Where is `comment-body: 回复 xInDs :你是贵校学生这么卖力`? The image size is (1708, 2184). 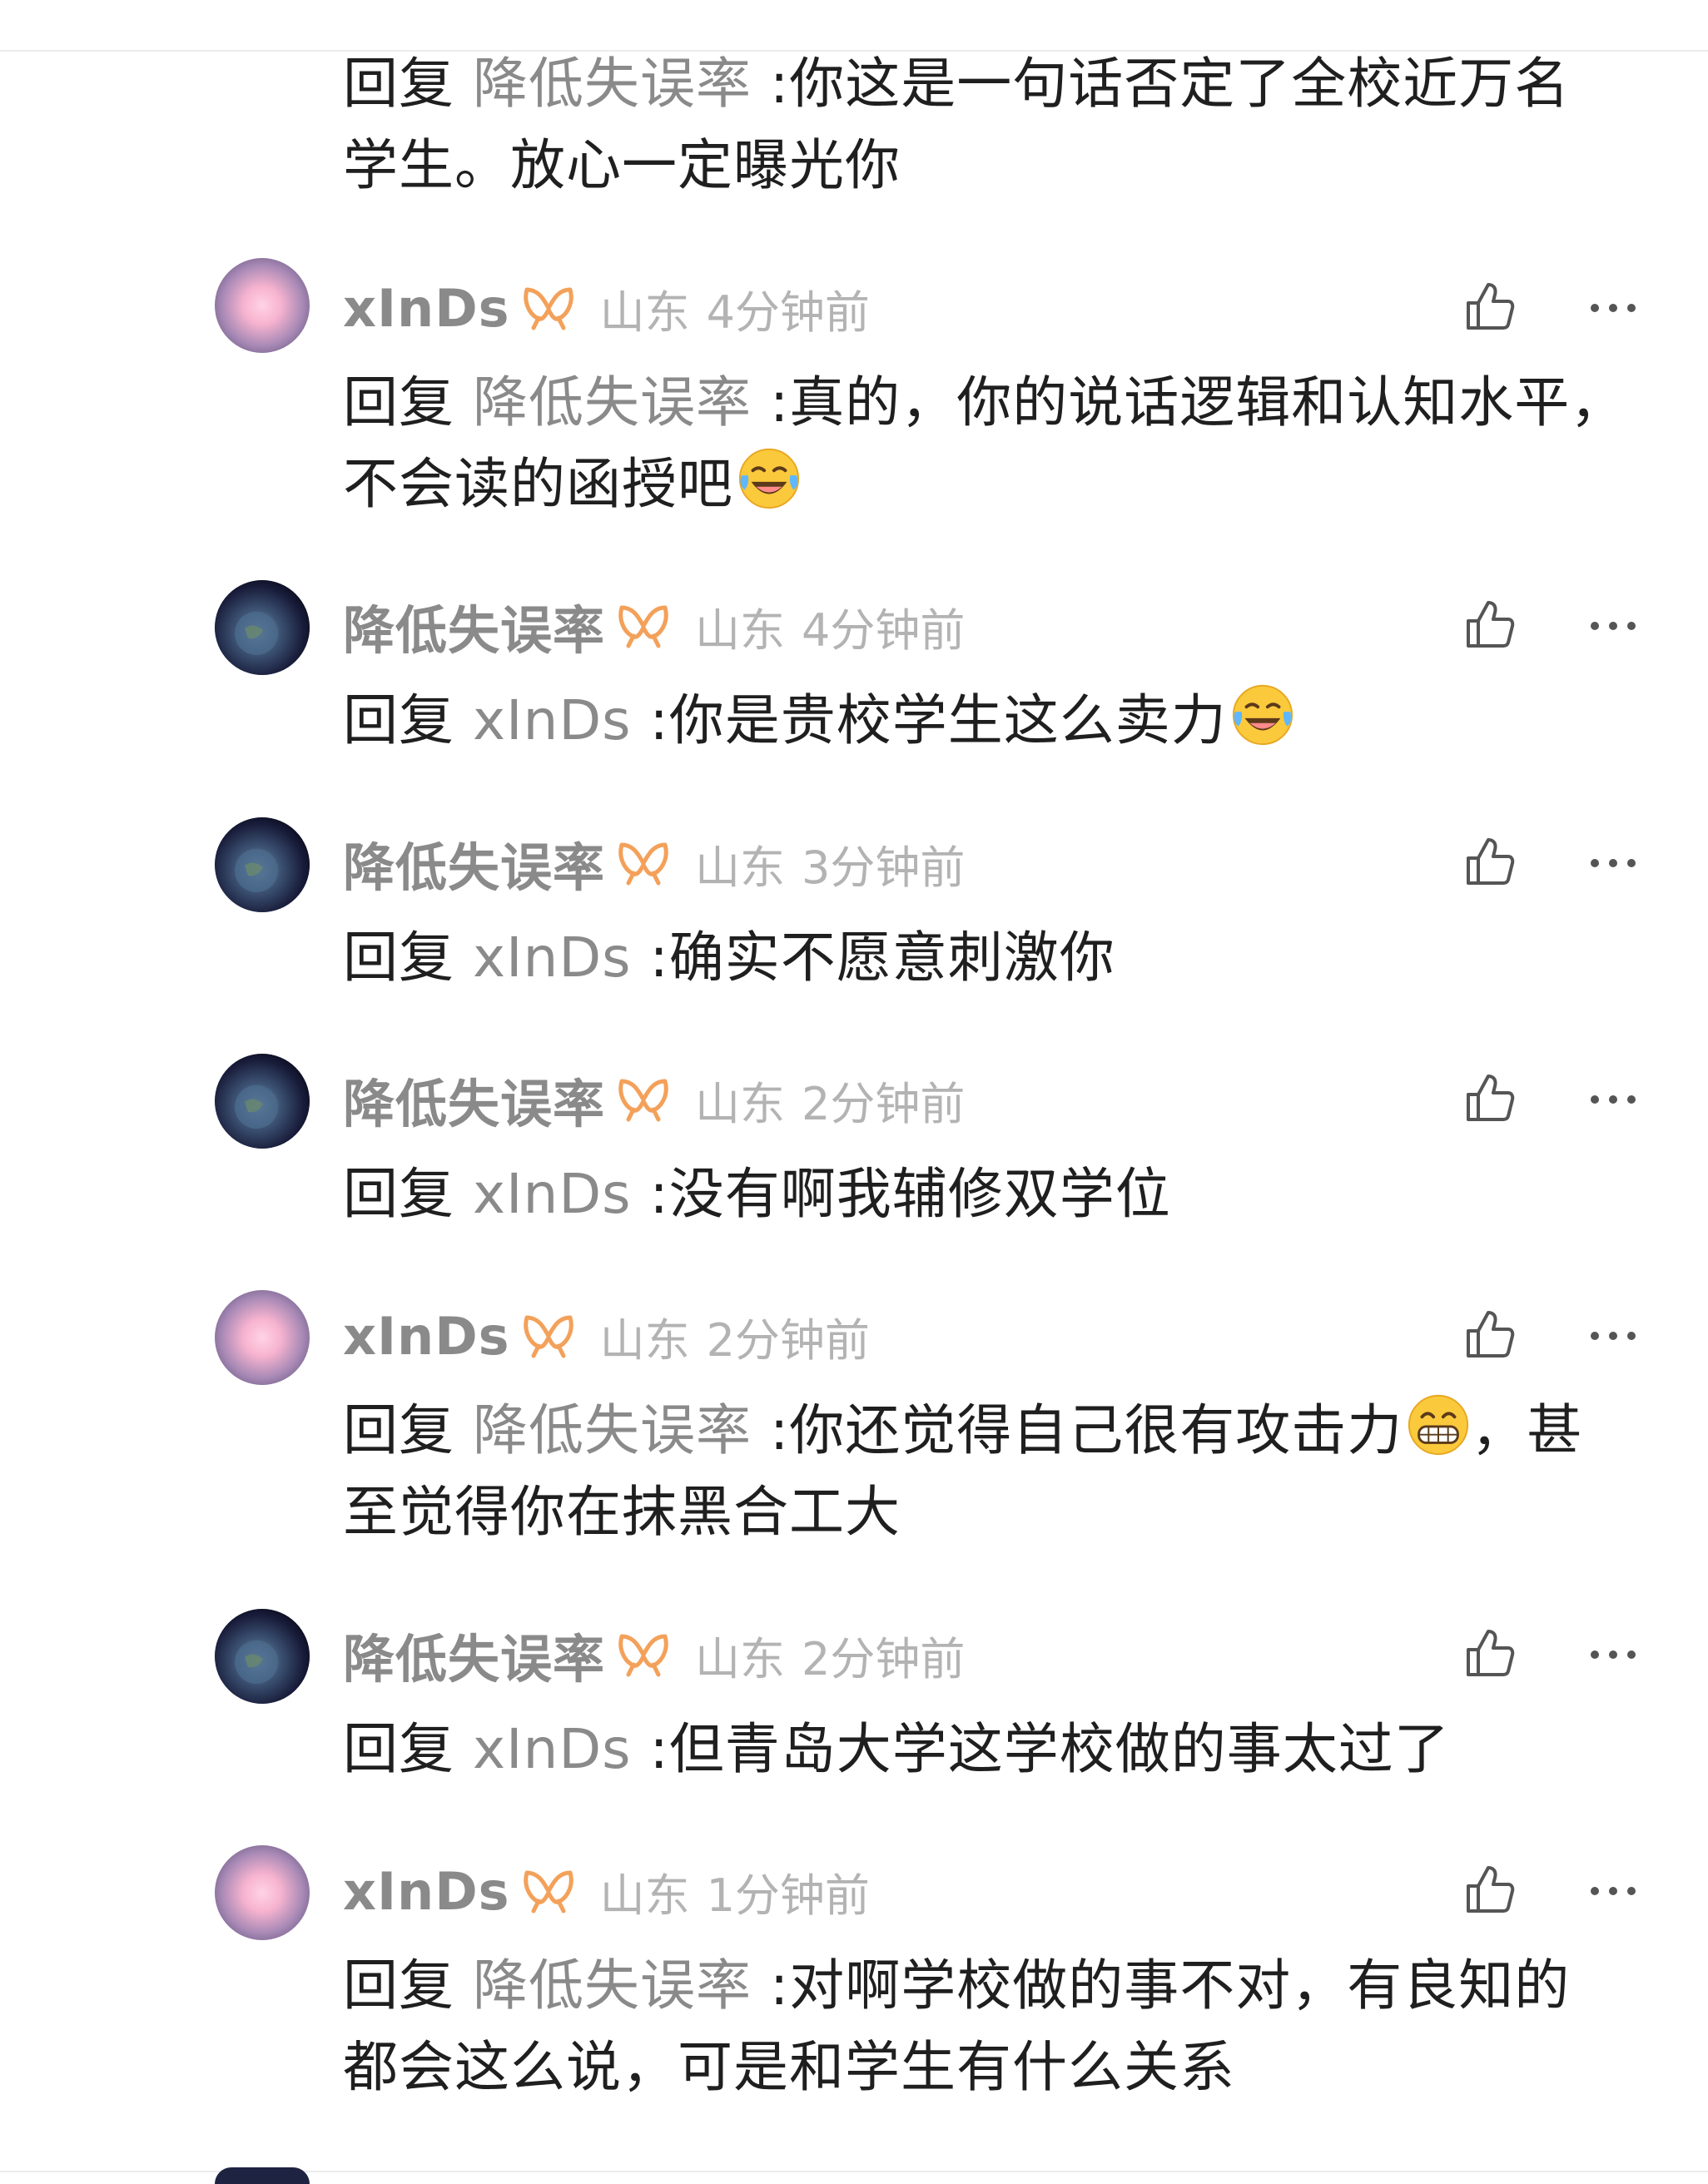 comment-body: 回复 xInDs :你是贵校学生这么卖力 is located at coordinates (992, 721).